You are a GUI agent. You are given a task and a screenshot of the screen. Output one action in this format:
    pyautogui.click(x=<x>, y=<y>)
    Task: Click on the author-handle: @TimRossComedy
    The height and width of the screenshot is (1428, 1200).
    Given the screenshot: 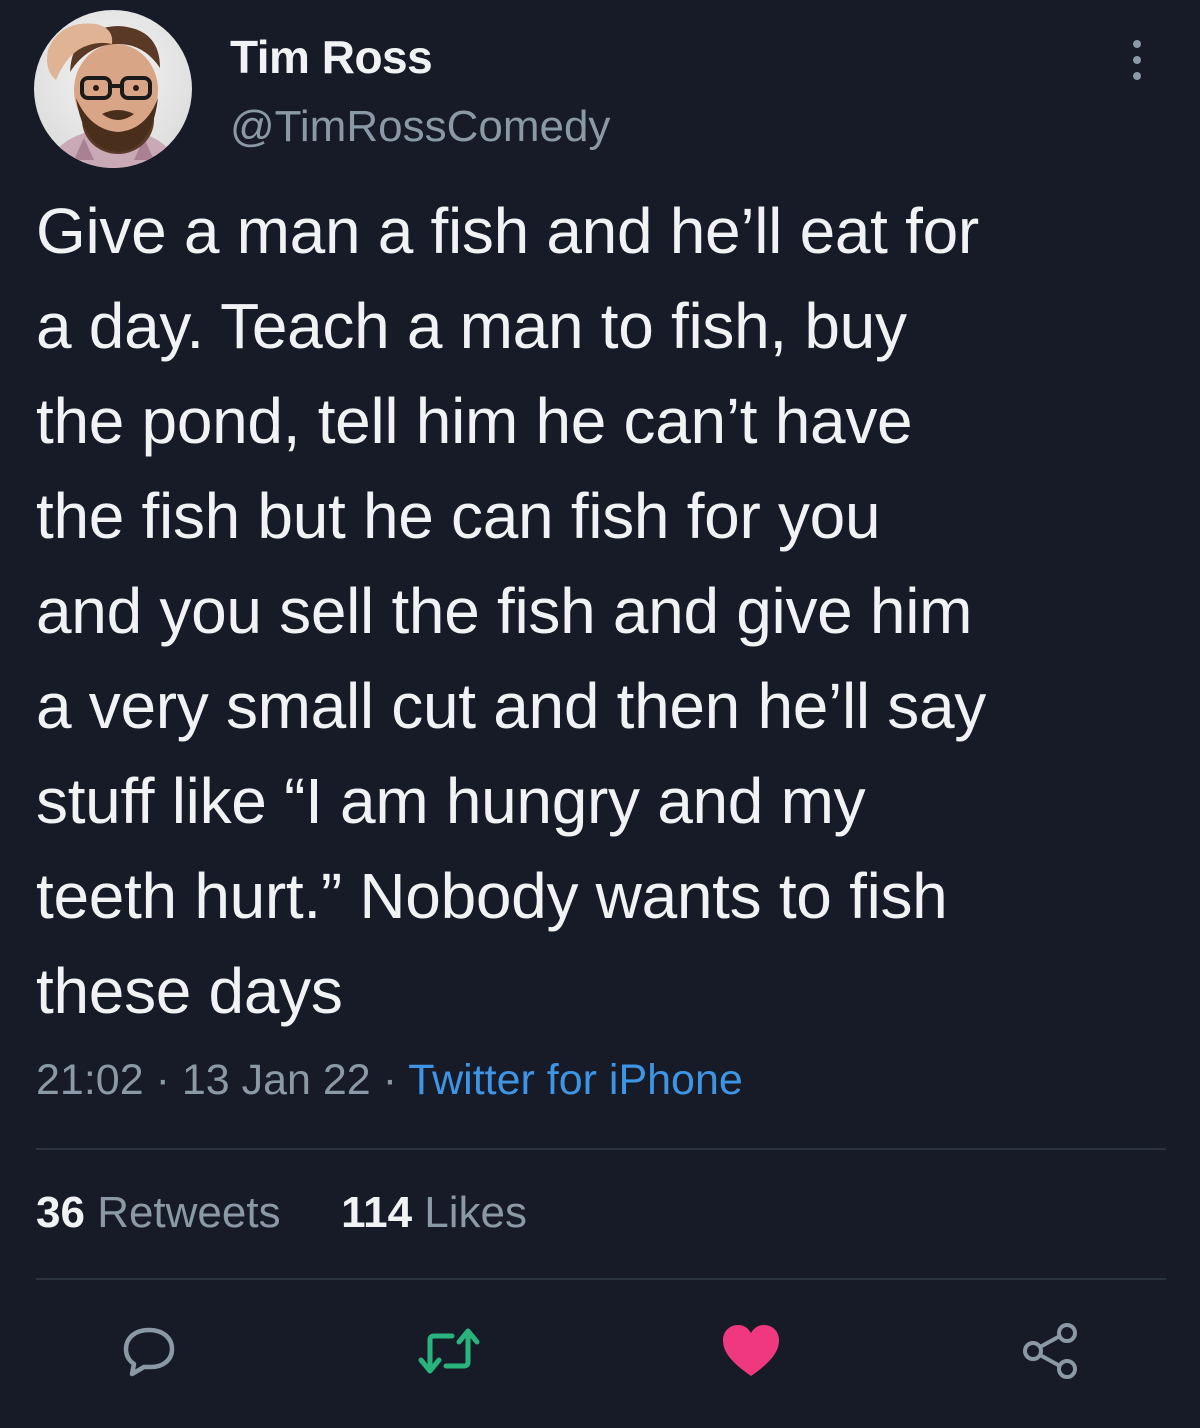 What is the action you would take?
    pyautogui.click(x=420, y=127)
    